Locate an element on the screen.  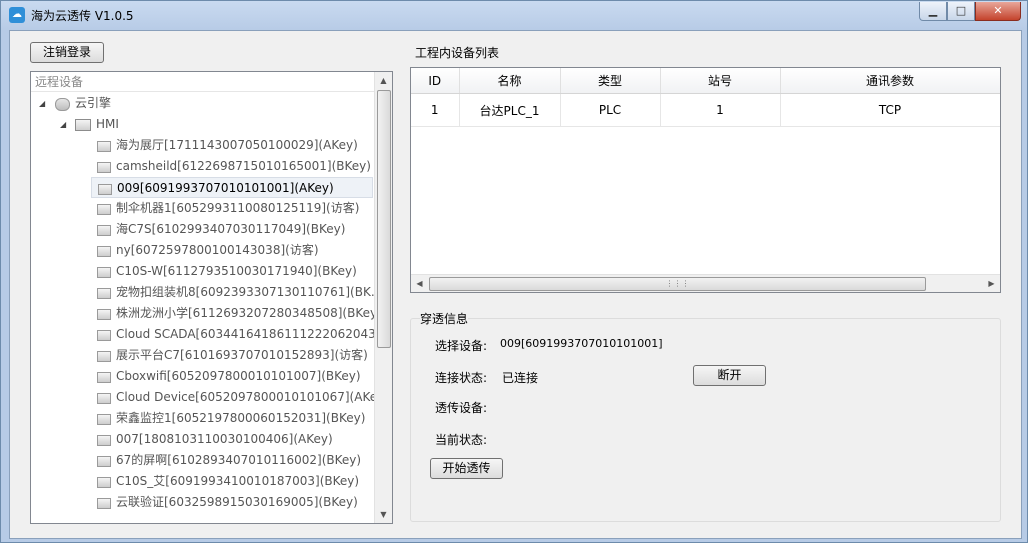
minimize-button: ▁ is located at coordinates (933, 11).